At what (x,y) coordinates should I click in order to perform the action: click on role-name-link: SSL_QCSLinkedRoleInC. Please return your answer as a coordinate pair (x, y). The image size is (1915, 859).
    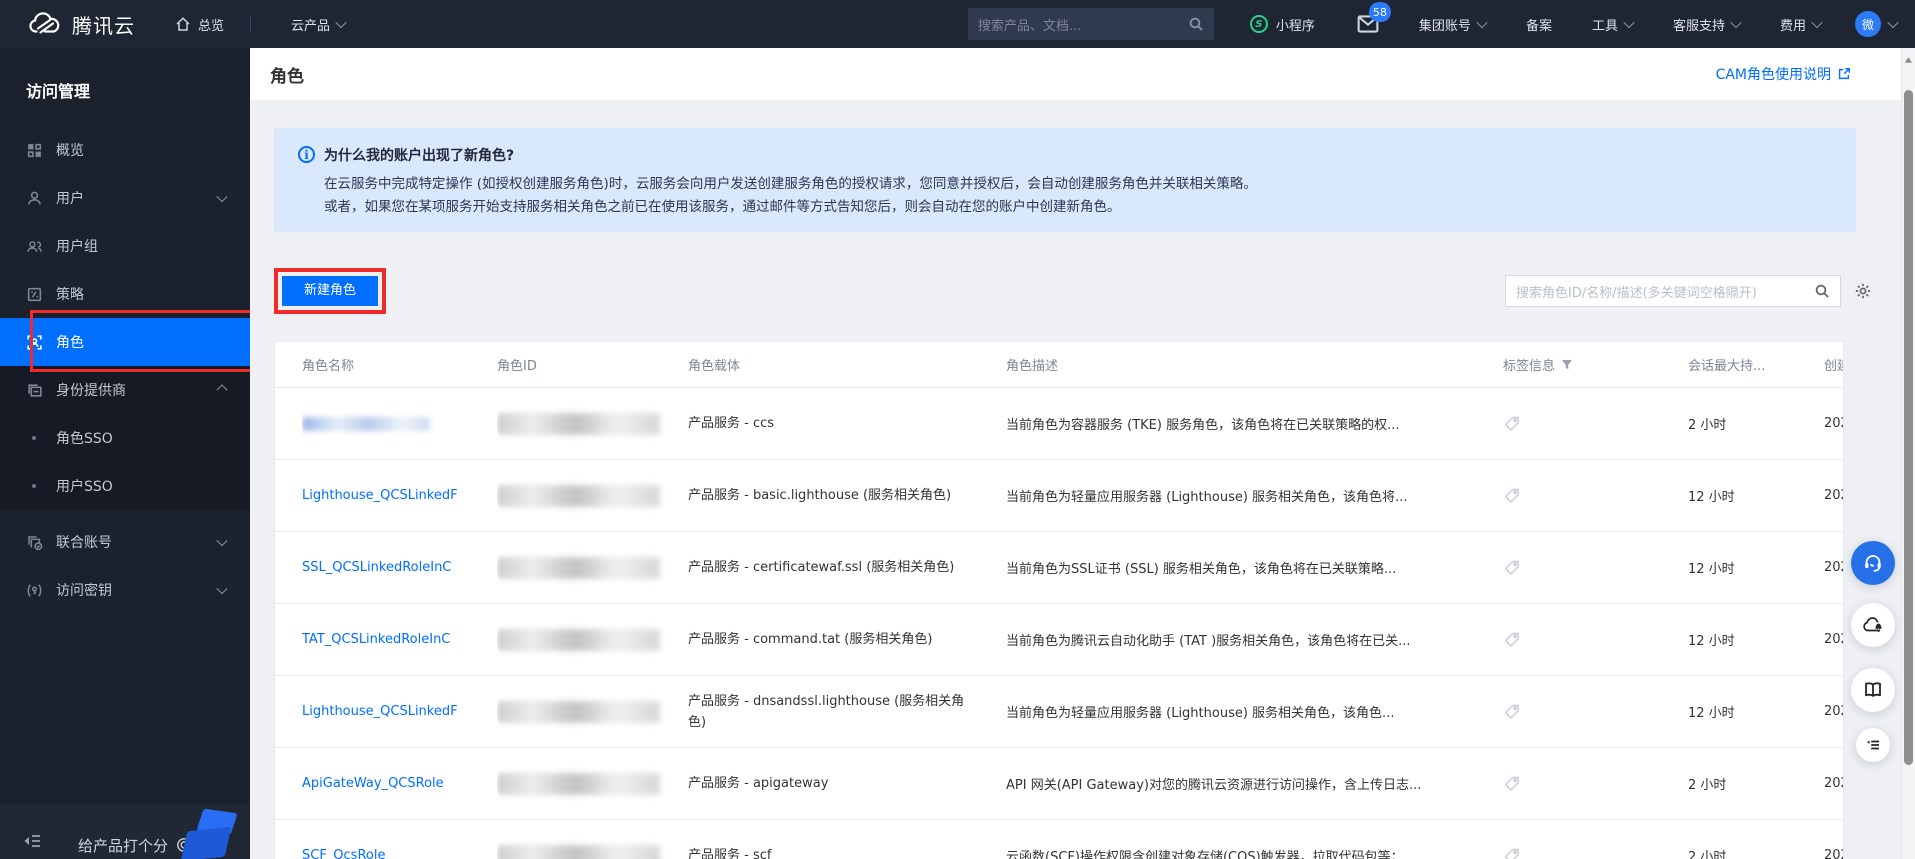
    Looking at the image, I should click on (376, 567).